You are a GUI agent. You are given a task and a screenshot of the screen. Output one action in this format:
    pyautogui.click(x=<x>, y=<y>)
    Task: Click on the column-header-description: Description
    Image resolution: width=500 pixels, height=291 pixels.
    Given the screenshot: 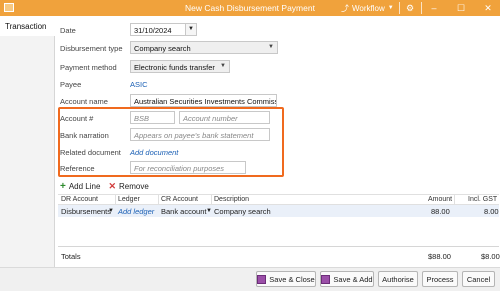 What is the action you would take?
    pyautogui.click(x=232, y=199)
    